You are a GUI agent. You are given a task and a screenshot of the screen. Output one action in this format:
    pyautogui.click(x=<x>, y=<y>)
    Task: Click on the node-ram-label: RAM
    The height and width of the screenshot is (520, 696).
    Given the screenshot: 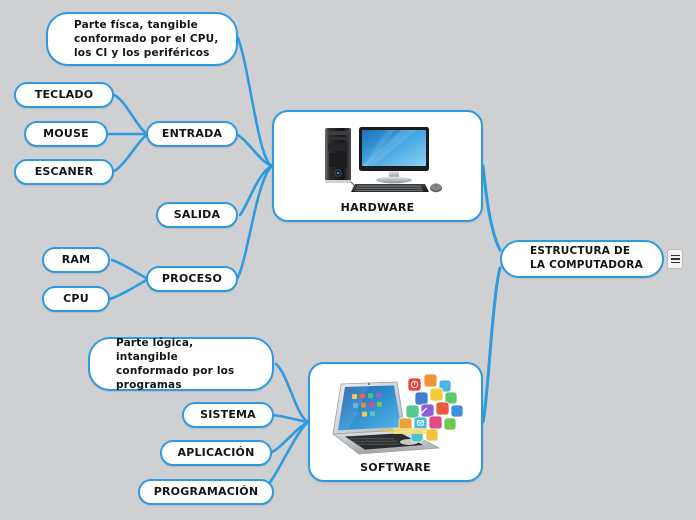 What is the action you would take?
    pyautogui.click(x=76, y=259)
    